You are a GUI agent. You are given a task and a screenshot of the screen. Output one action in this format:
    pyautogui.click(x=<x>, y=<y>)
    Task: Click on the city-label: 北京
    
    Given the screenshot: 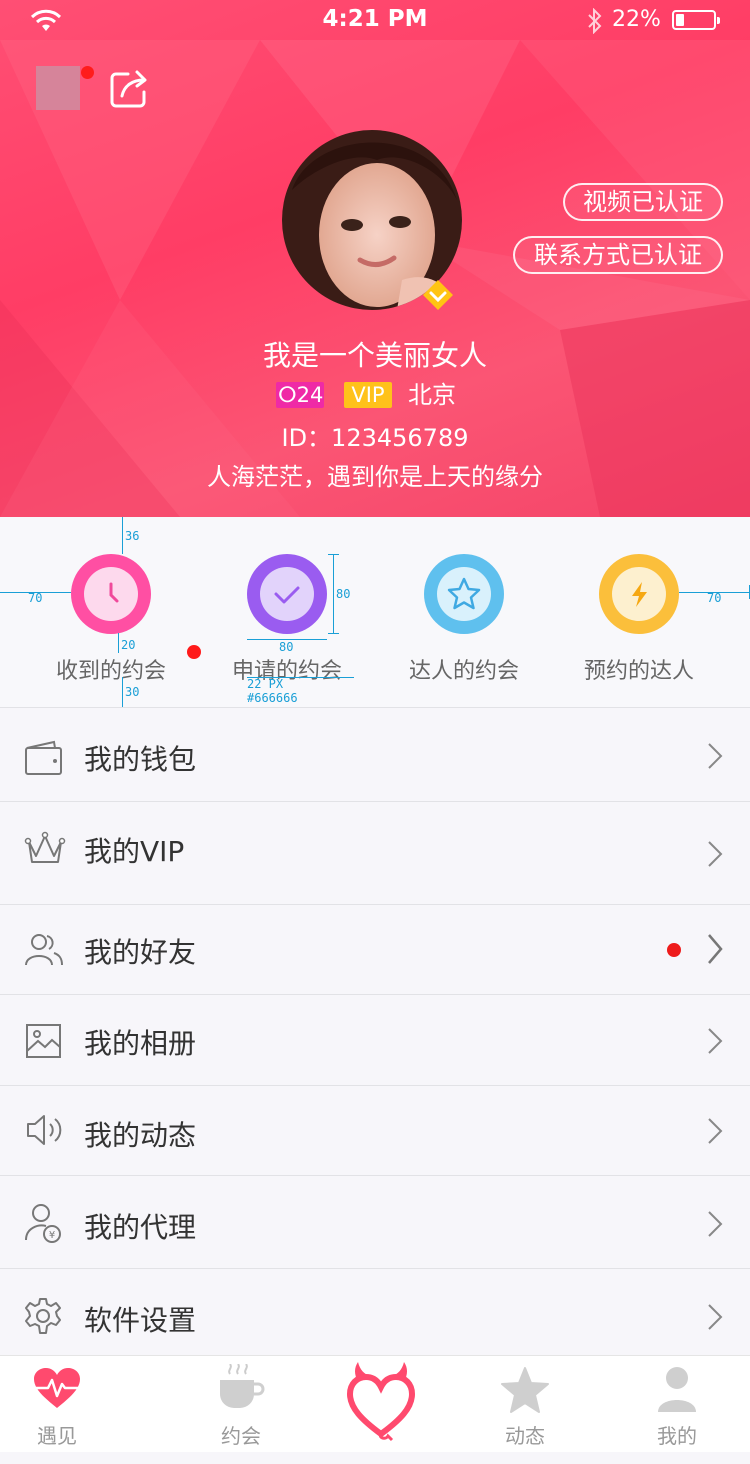 What is the action you would take?
    pyautogui.click(x=432, y=395)
    